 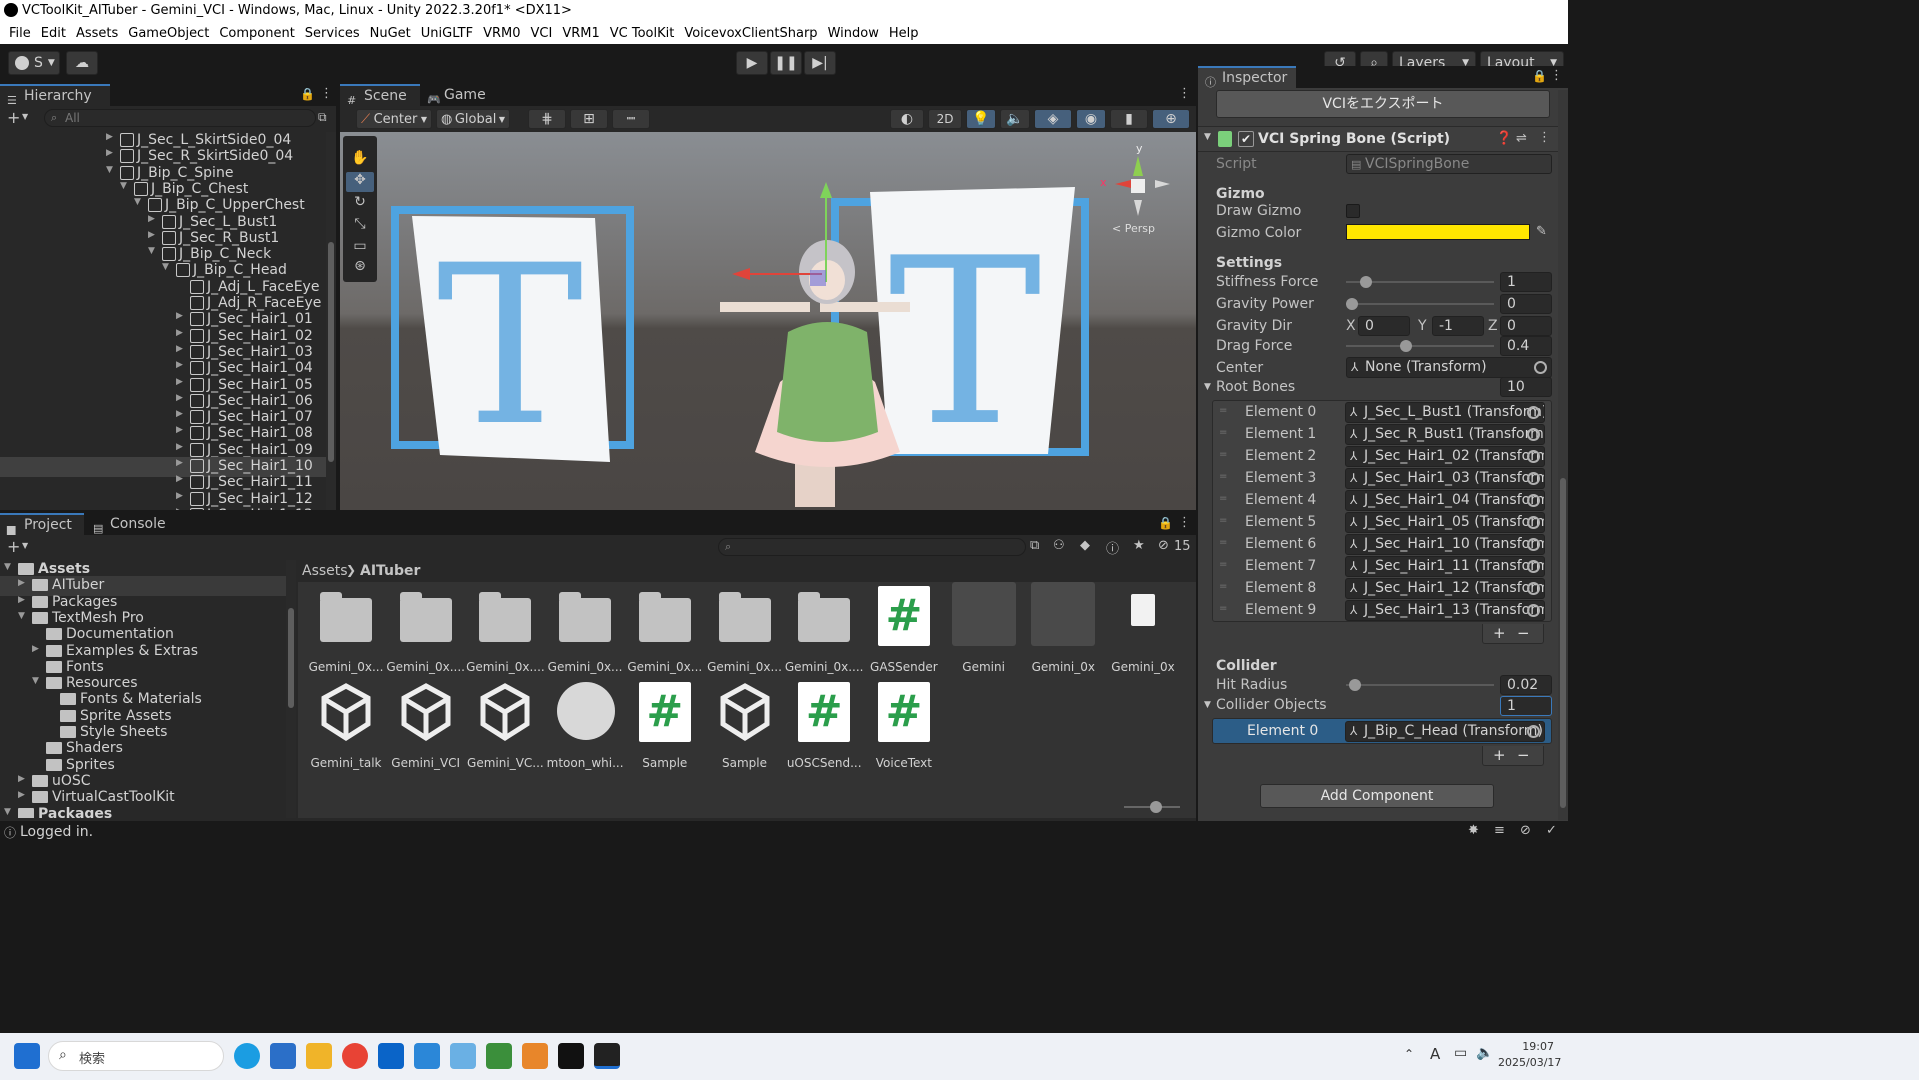 I want to click on volume-icon: 🔈, so click(x=1484, y=1053).